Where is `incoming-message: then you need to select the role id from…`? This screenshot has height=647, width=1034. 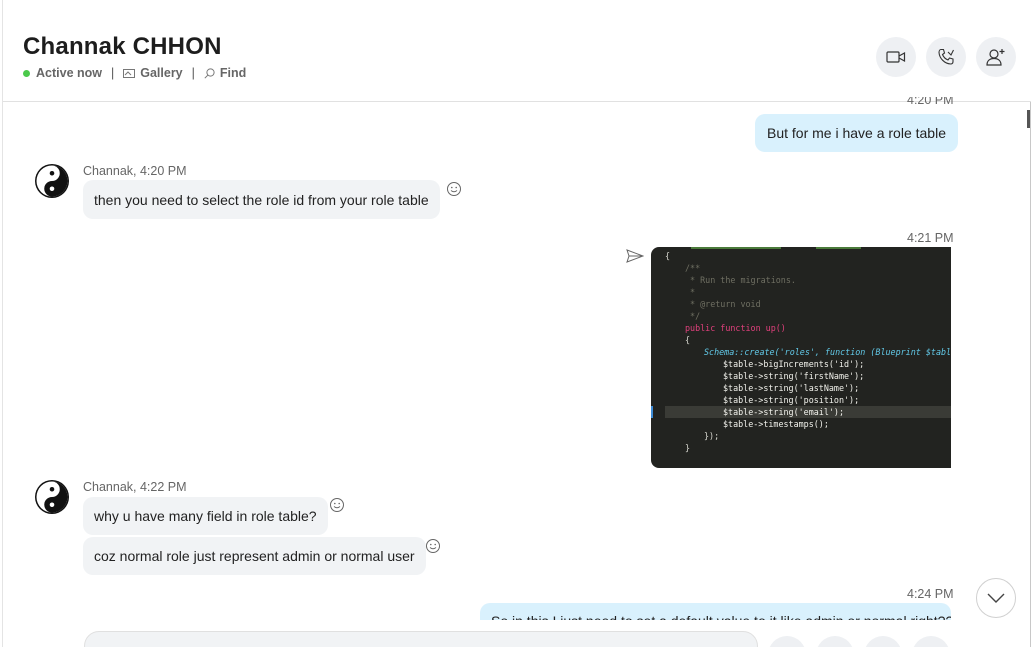 incoming-message: then you need to select the role id from… is located at coordinates (261, 199).